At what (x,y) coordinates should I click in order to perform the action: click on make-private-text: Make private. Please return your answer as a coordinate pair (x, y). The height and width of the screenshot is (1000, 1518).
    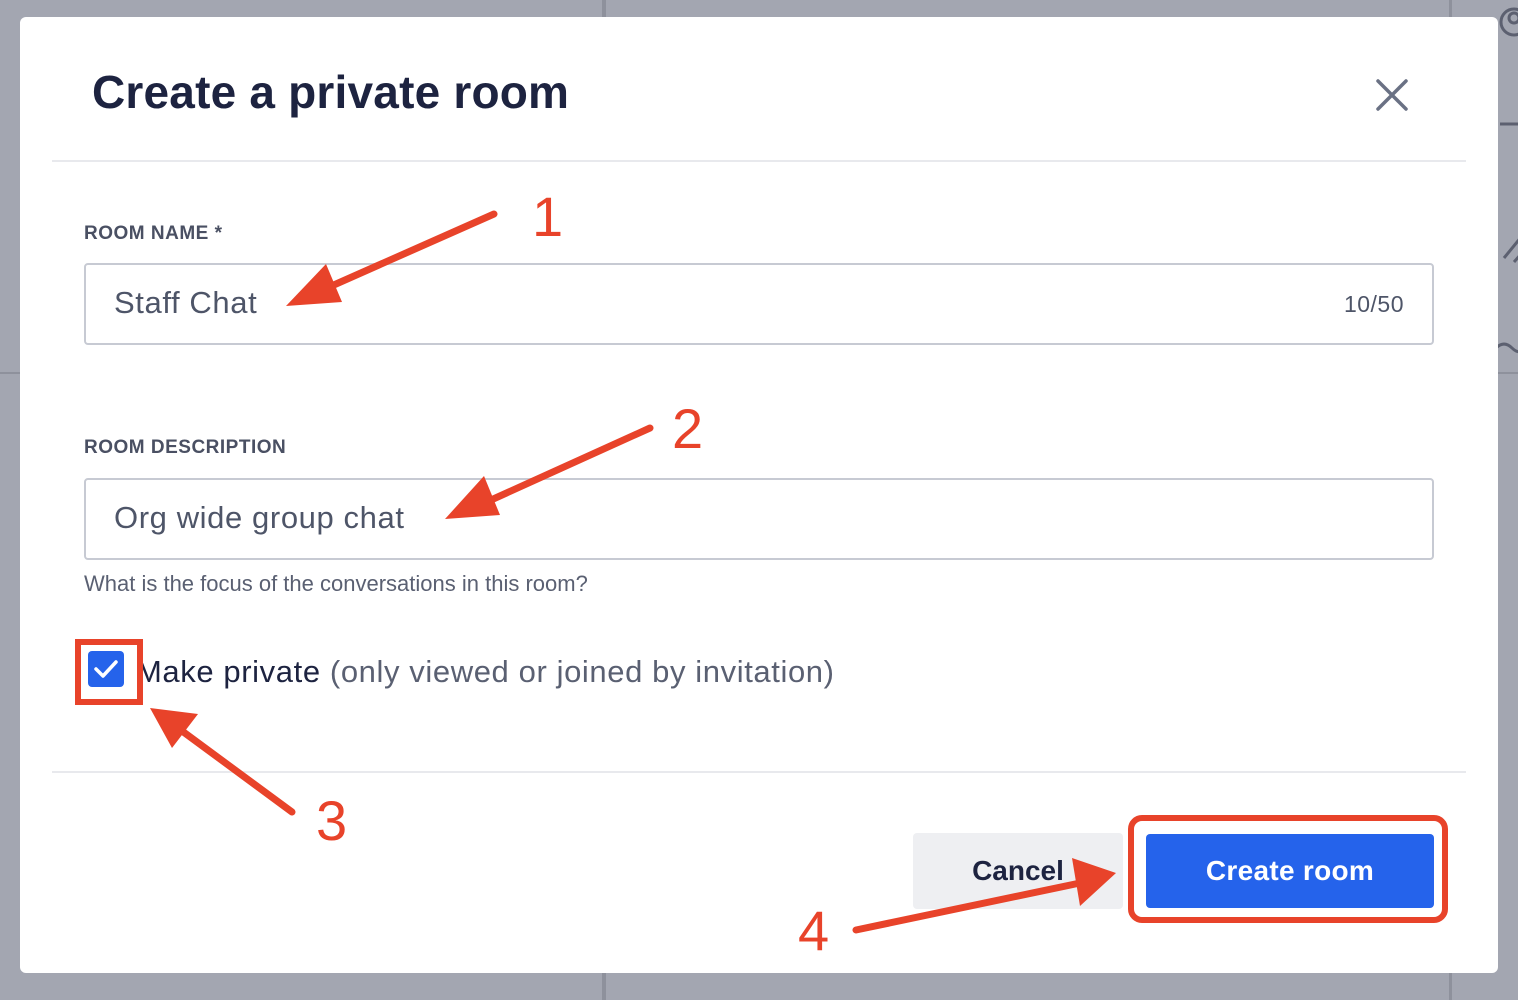
    Looking at the image, I should click on (228, 671).